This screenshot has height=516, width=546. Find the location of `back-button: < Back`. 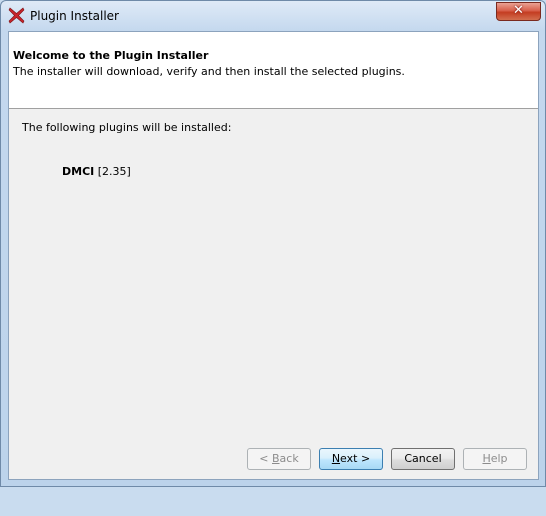

back-button: < Back is located at coordinates (279, 459).